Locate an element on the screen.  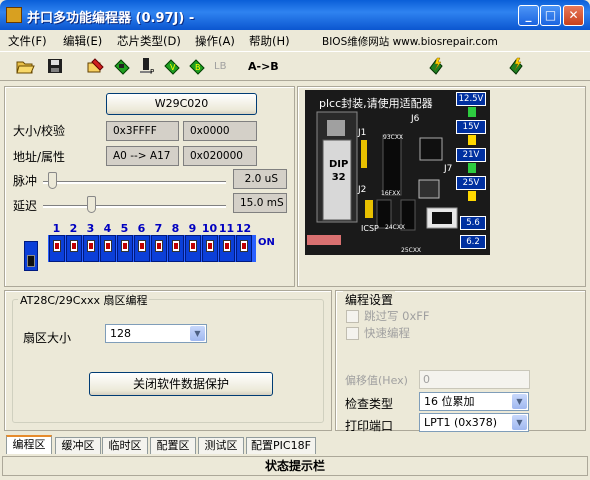
blank-check-icon: B is located at coordinates (197, 66).